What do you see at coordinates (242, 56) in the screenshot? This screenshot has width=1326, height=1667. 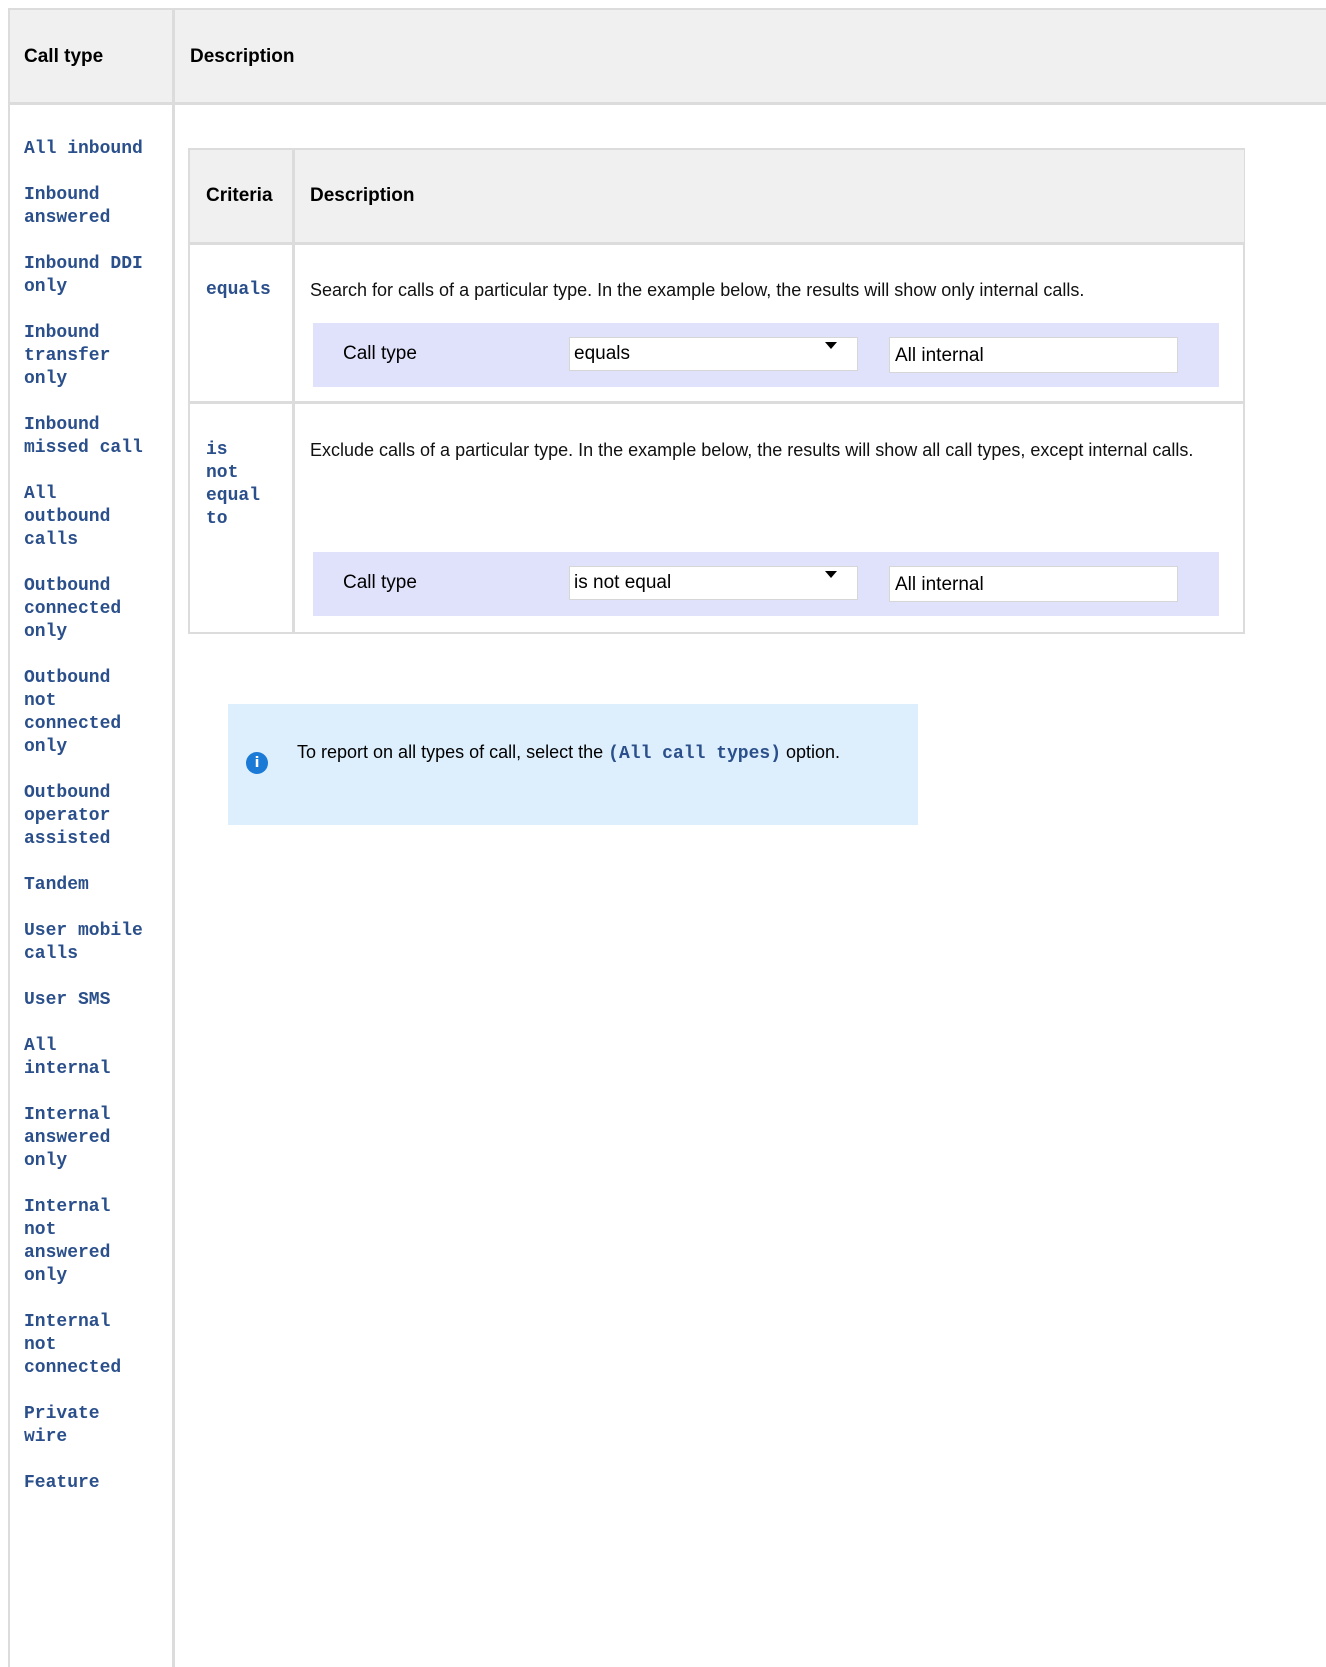 I see `header-description: Description` at bounding box center [242, 56].